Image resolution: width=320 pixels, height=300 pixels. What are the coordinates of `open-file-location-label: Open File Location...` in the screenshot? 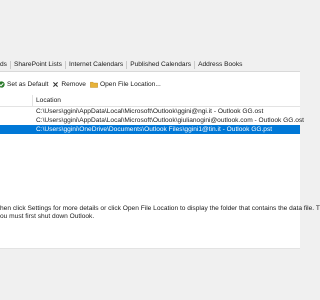 It's located at (130, 84).